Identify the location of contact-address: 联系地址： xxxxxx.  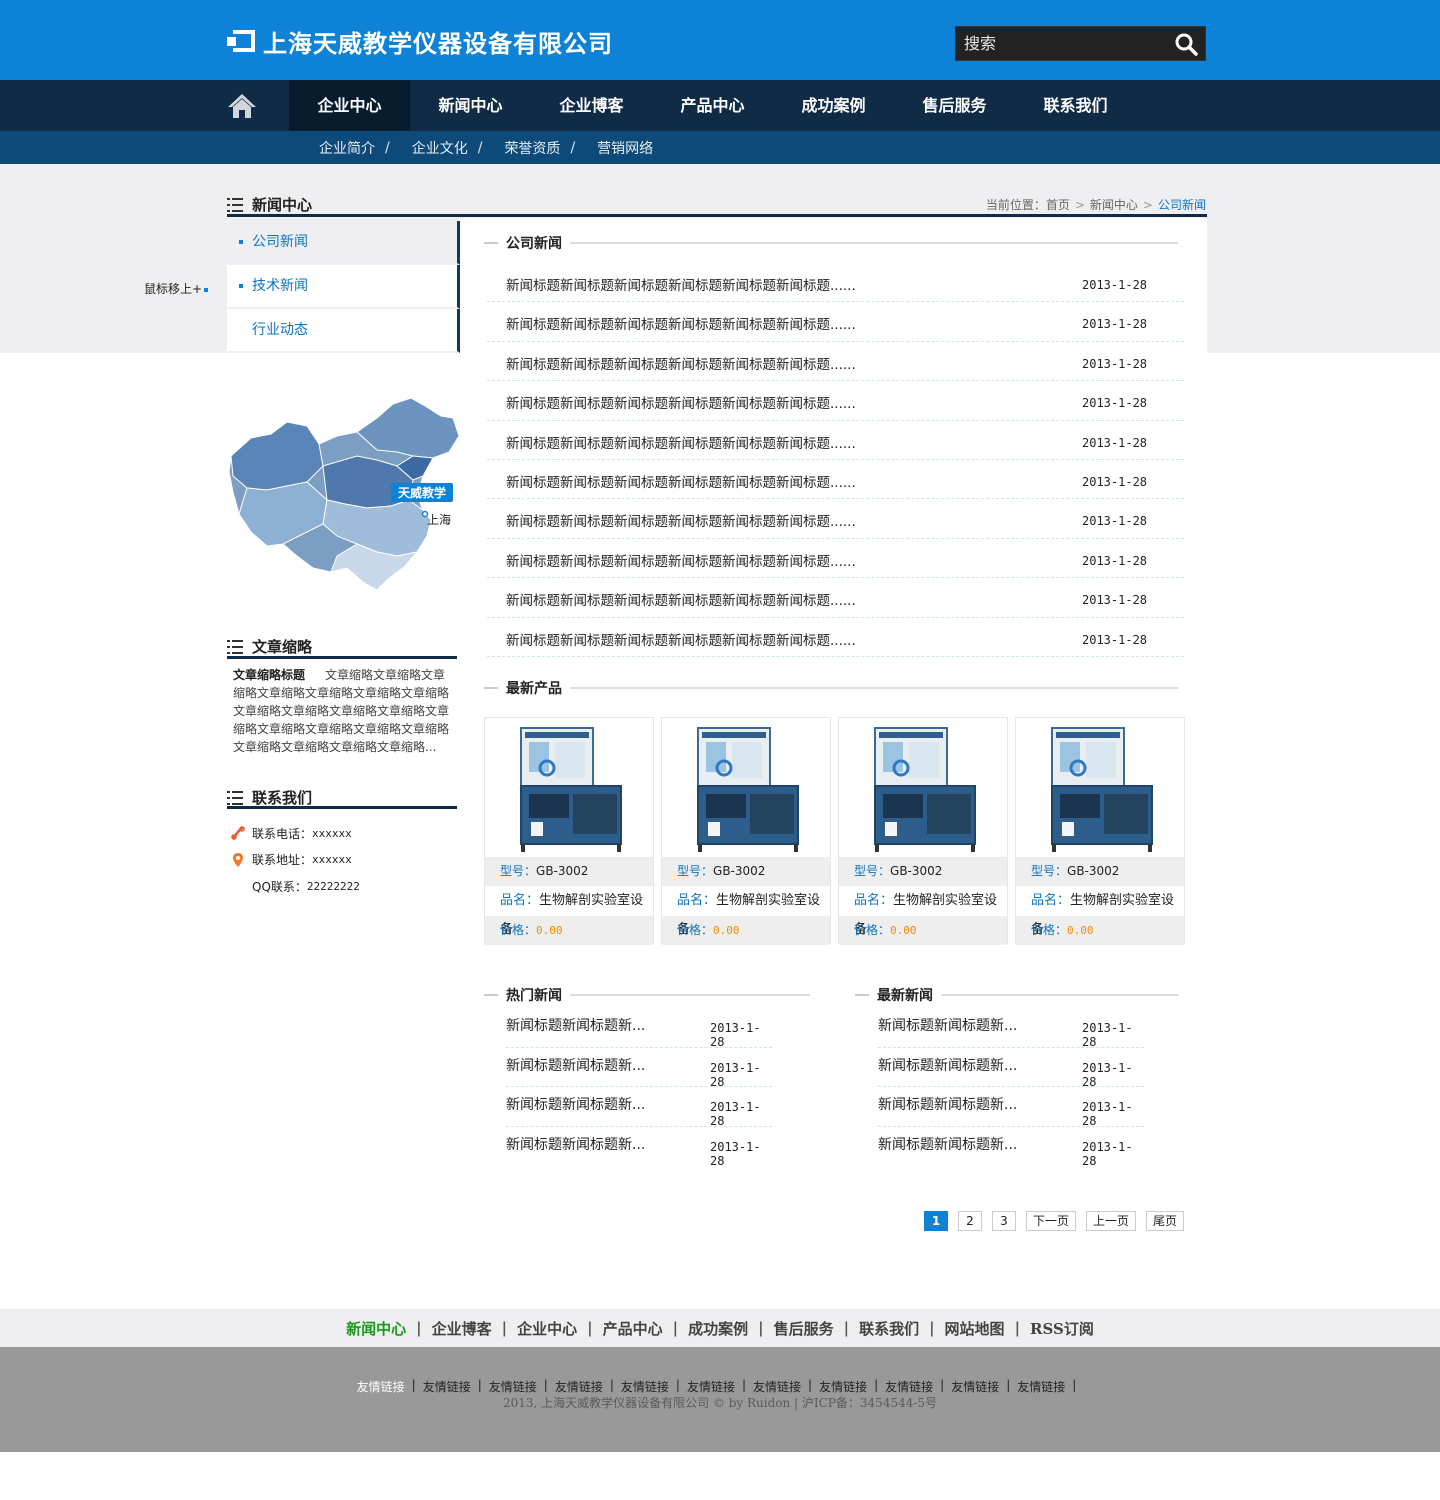
(295, 860).